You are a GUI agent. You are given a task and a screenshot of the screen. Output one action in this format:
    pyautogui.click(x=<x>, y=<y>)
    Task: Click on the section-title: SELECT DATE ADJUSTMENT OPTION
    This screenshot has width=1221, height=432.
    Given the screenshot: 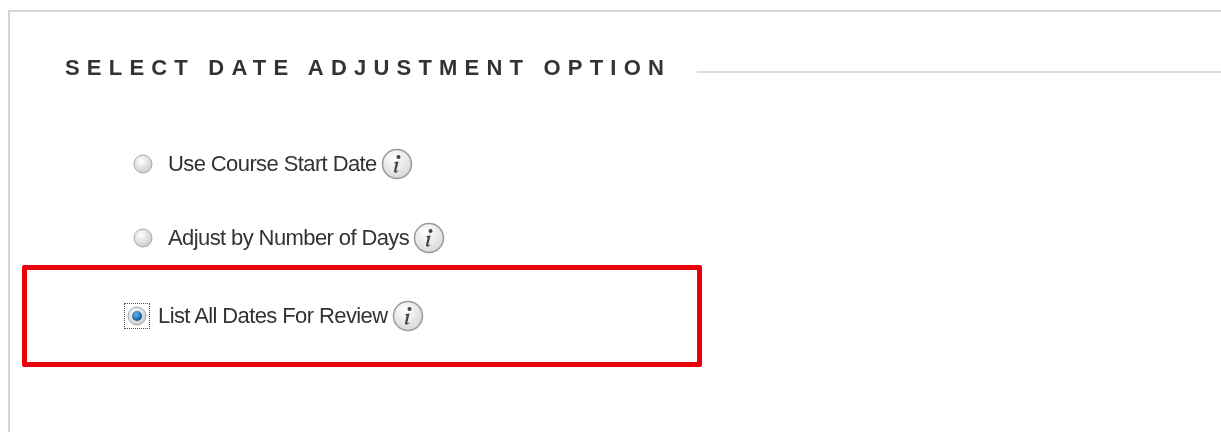 What is the action you would take?
    pyautogui.click(x=368, y=68)
    